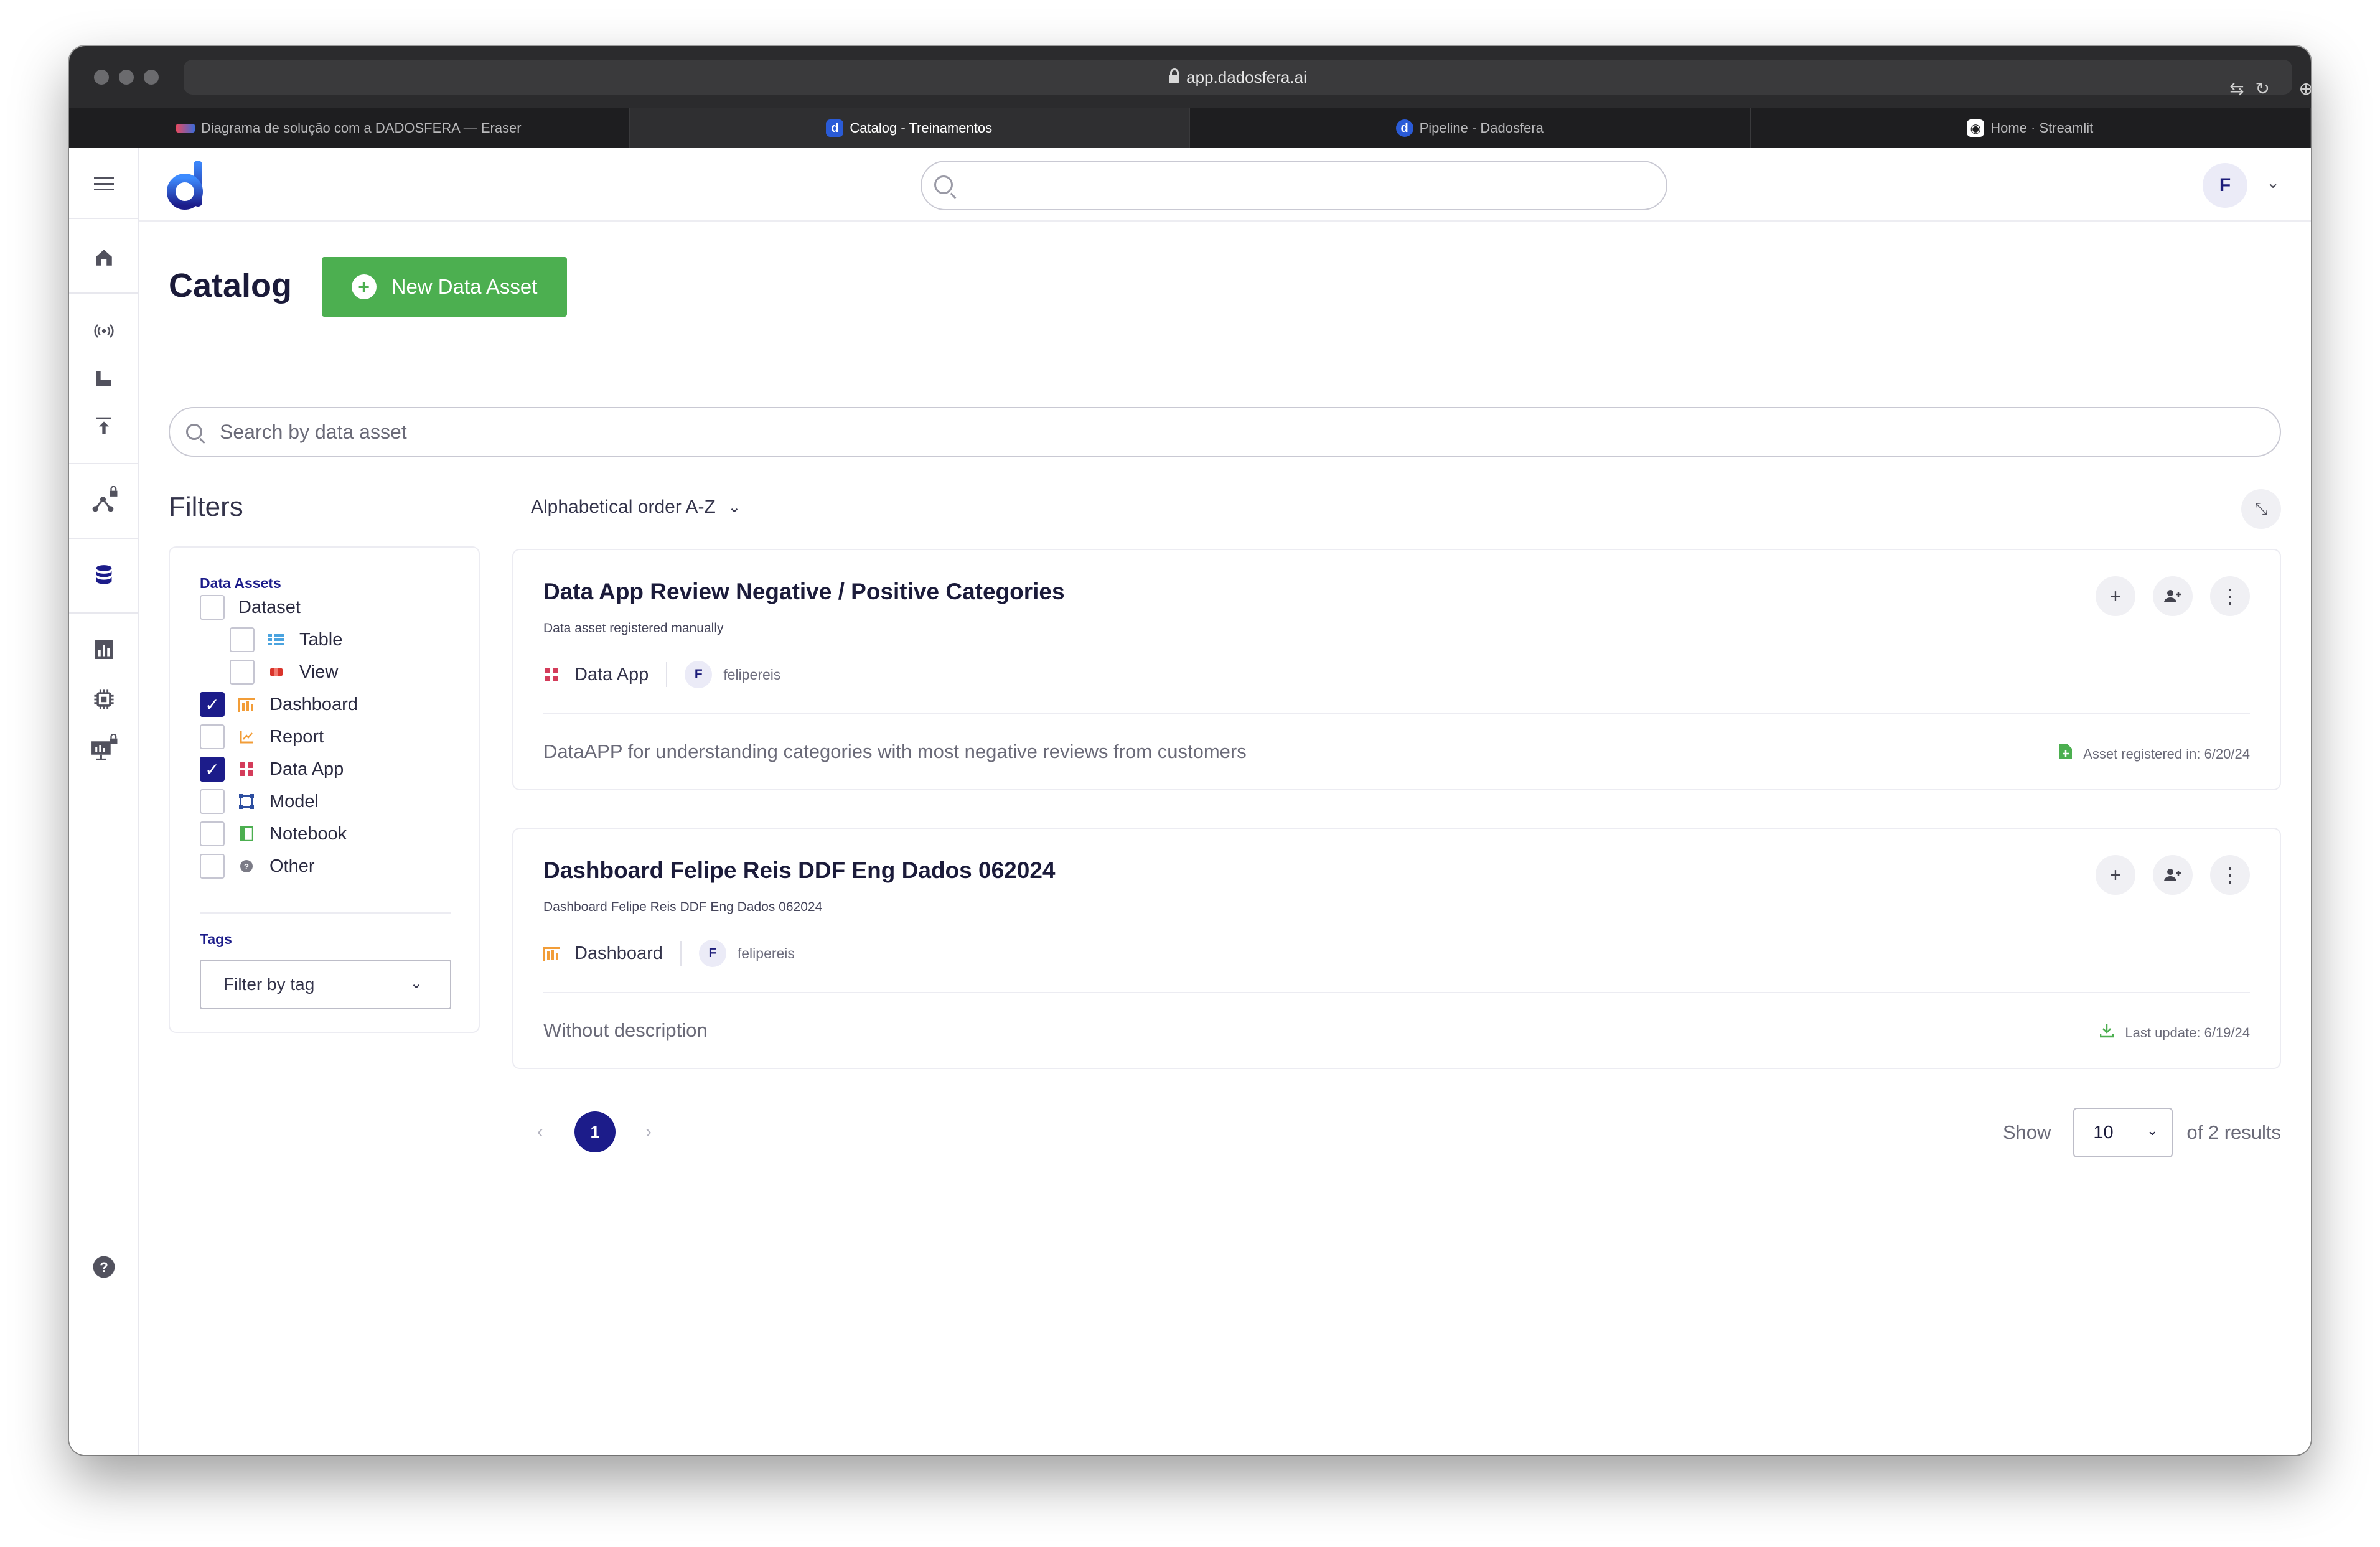 The height and width of the screenshot is (1547, 2380). What do you see at coordinates (2233, 1132) in the screenshot?
I see `results-count: of 2 results` at bounding box center [2233, 1132].